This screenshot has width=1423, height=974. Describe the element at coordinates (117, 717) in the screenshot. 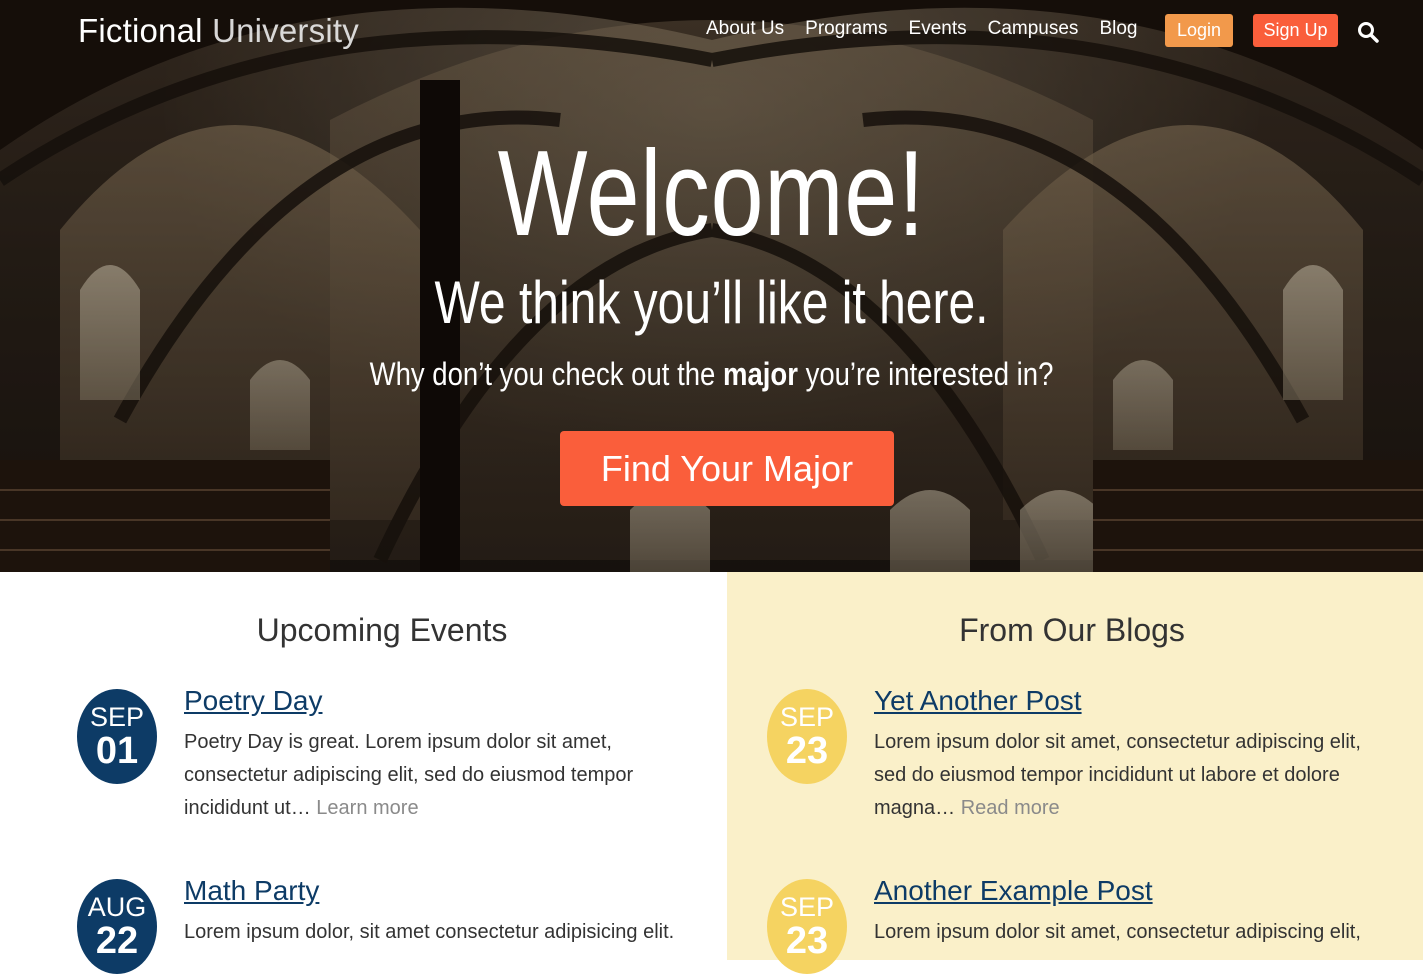

I see `event-month: SEP` at that location.